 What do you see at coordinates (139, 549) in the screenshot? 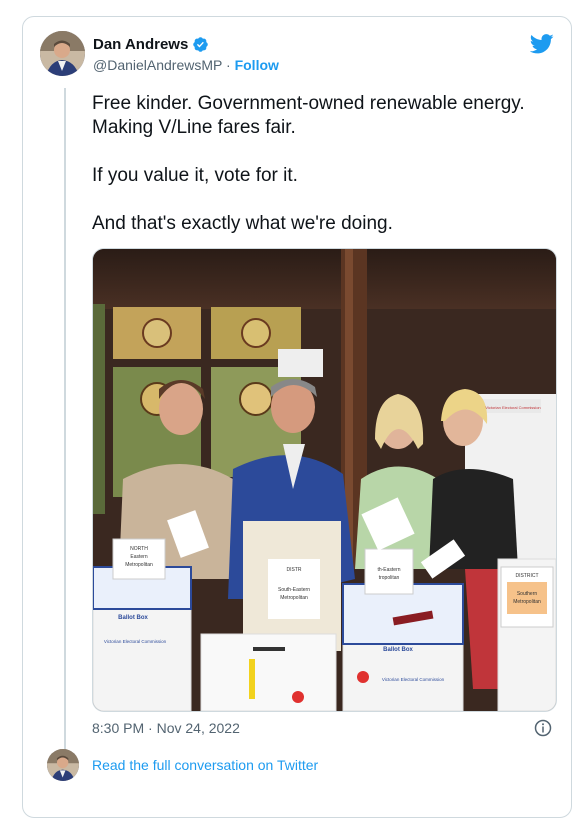
I see `photo-left-box-label-1: NORTH` at bounding box center [139, 549].